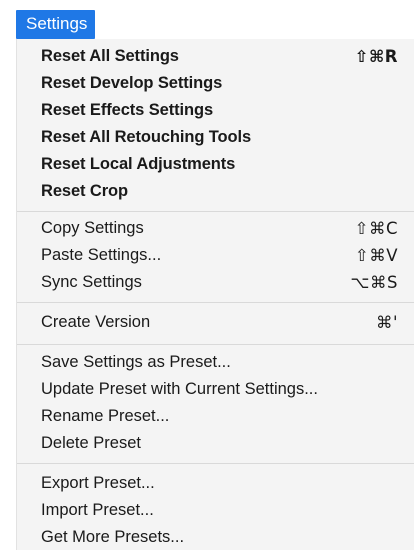 Image resolution: width=414 pixels, height=550 pixels. Describe the element at coordinates (207, 20) in the screenshot. I see `menu-bar: Settings` at that location.